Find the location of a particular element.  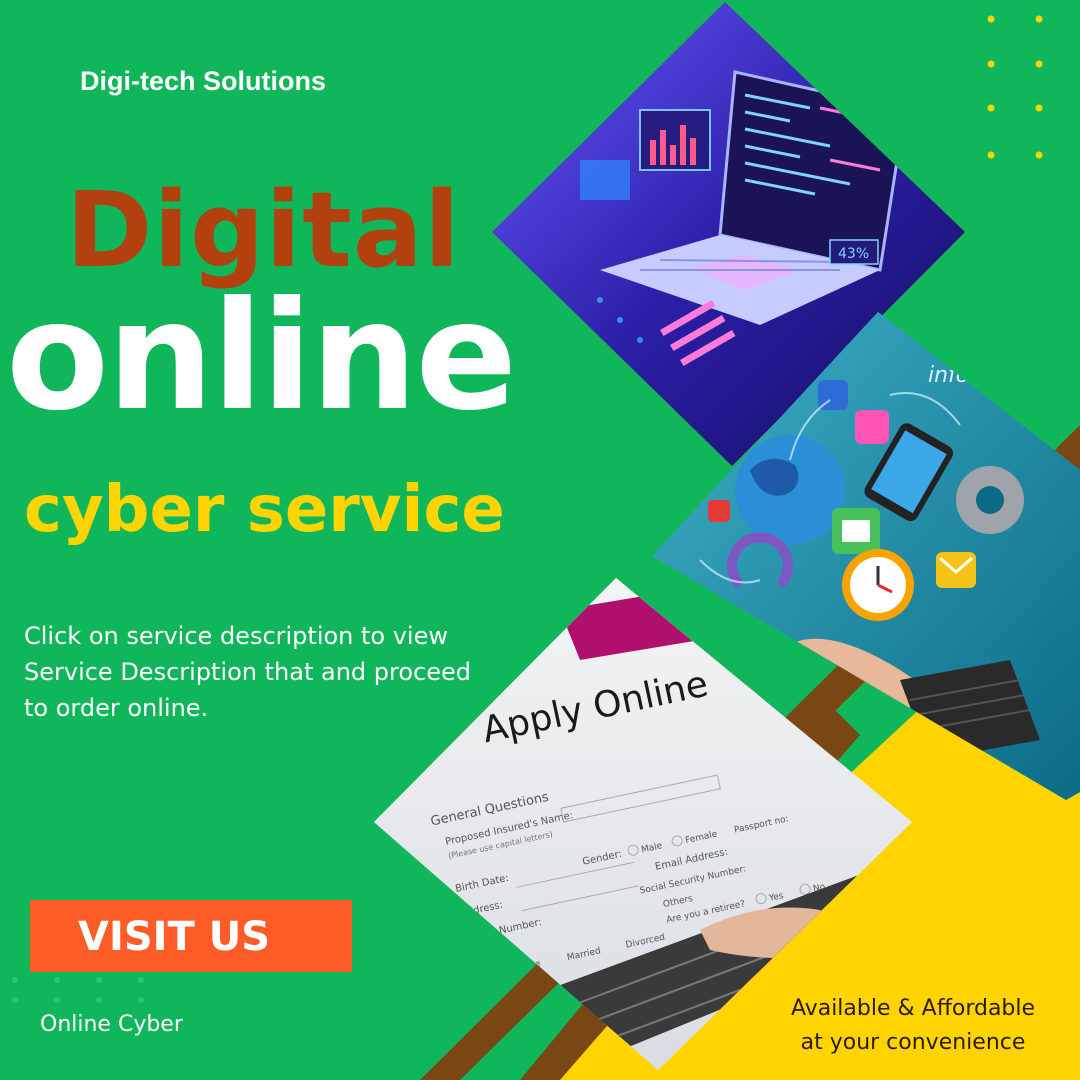

tagline-line-2: at your convenience is located at coordinates (913, 1042).